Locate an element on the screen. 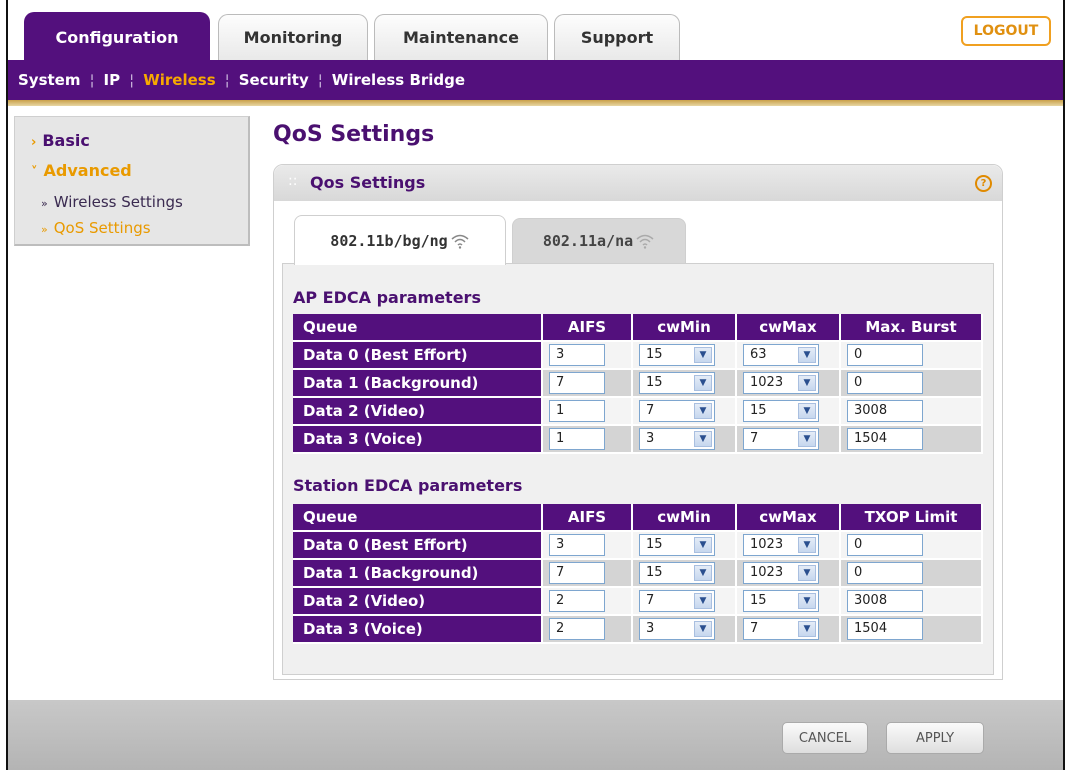 The height and width of the screenshot is (770, 1070). header-divider is located at coordinates (535, 103).